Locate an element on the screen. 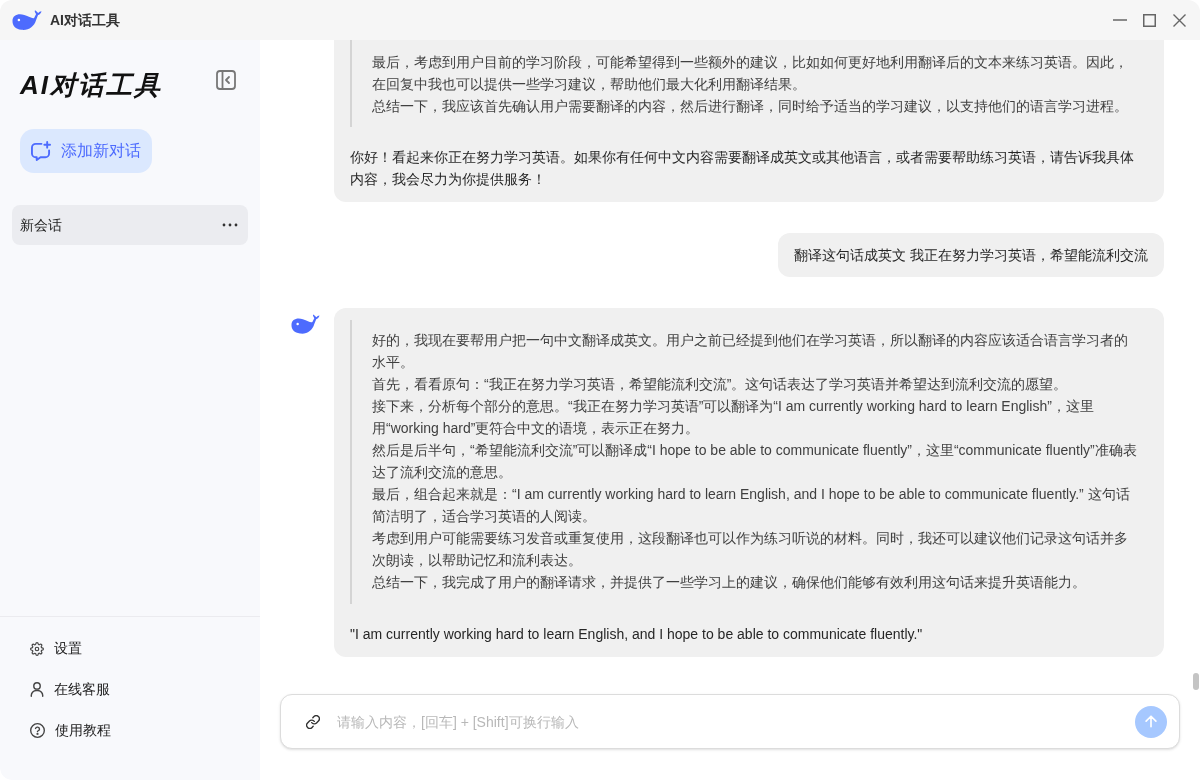 This screenshot has width=1200, height=780. session-item: 新会话 is located at coordinates (130, 225).